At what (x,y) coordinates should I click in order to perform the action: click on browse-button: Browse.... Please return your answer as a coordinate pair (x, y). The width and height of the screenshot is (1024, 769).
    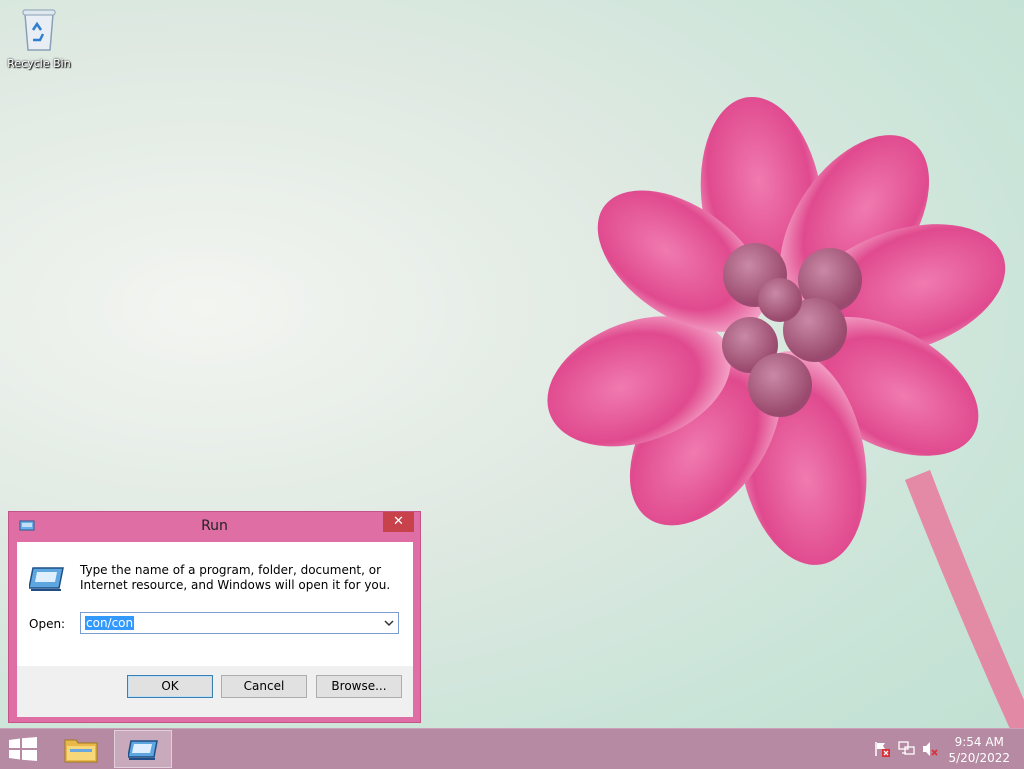
    Looking at the image, I should click on (359, 686).